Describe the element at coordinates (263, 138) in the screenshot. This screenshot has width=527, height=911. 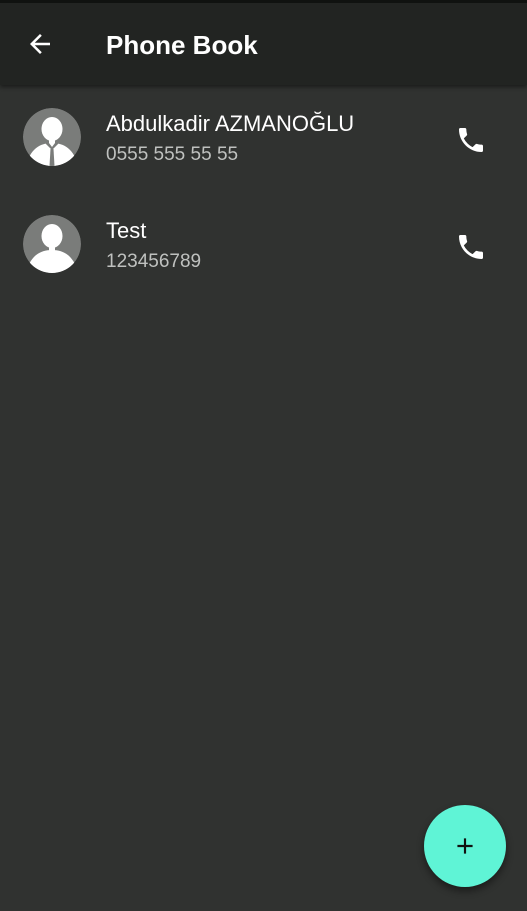
I see `contact-list-item: Abdulkadir AZMANOĞLU 0555 555 55 55` at that location.